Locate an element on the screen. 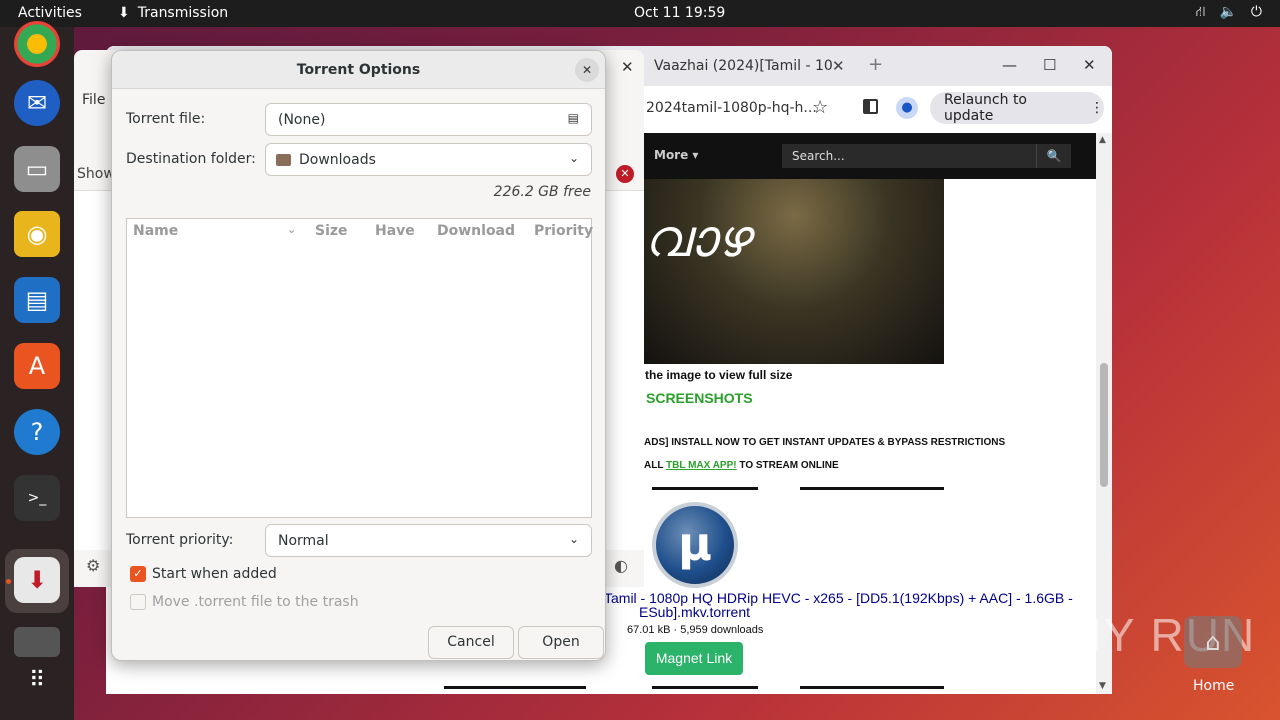  priority-label: Torrent priority: is located at coordinates (180, 540).